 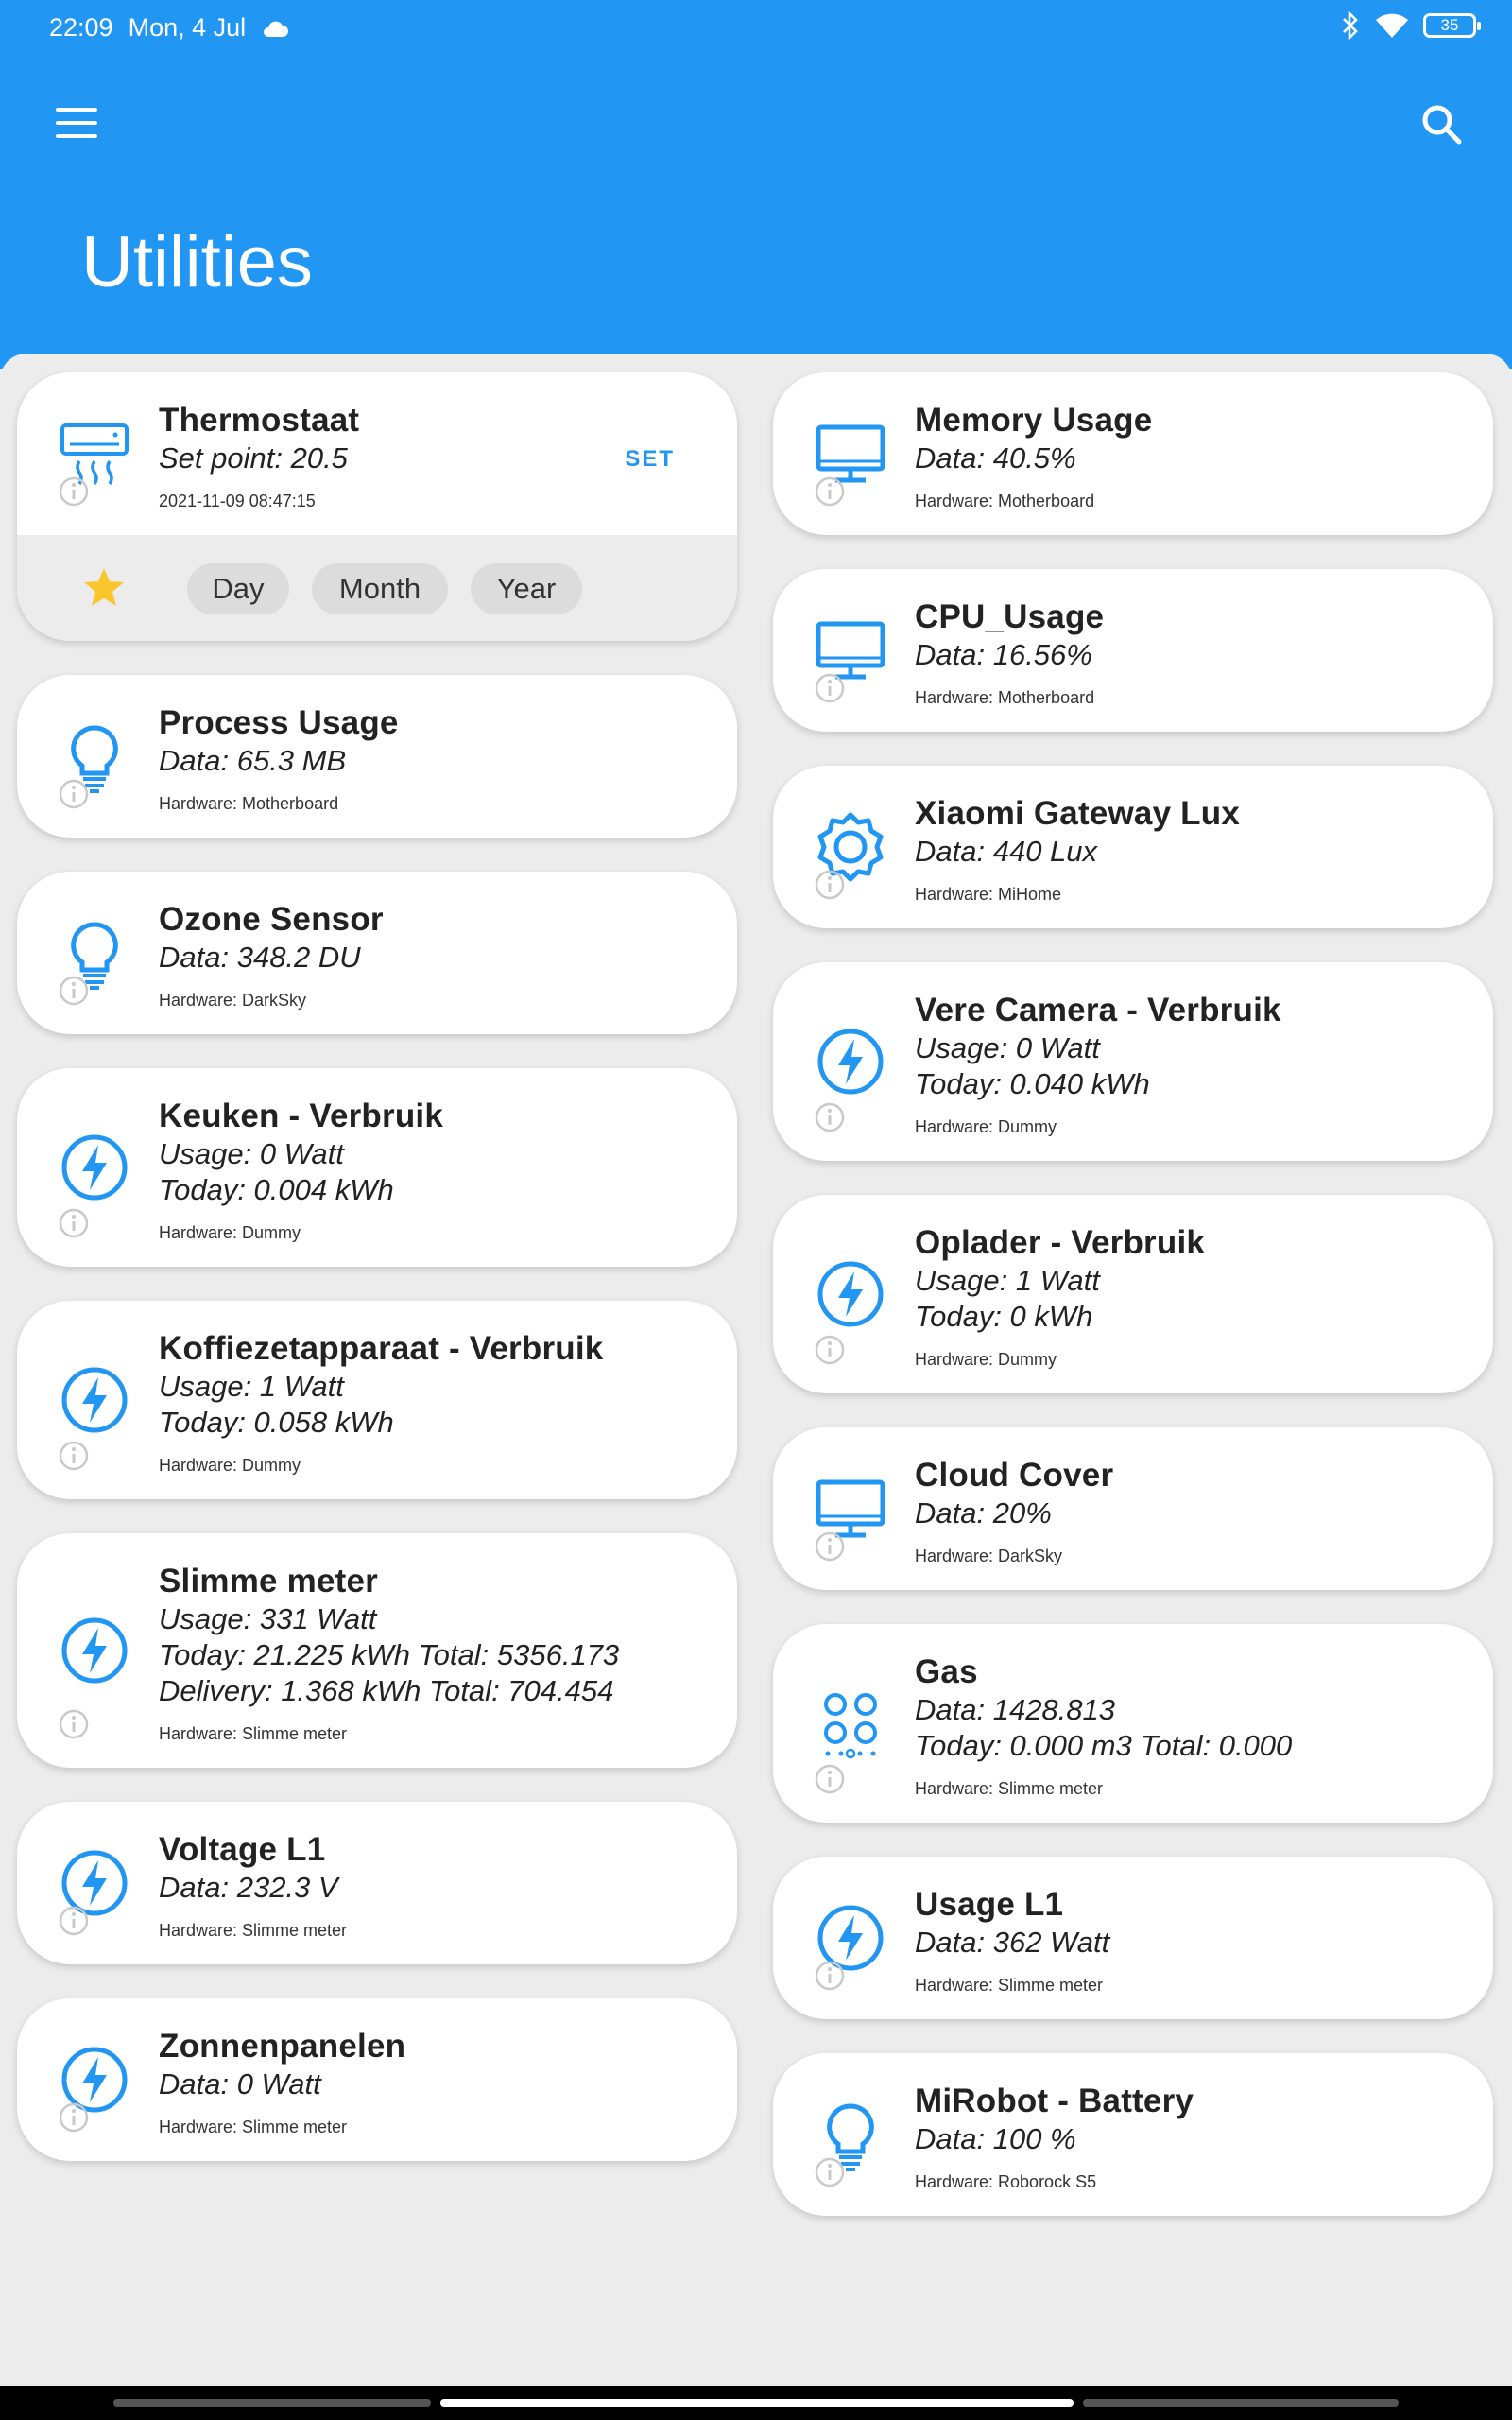 I want to click on device-name: Memory Usage, so click(x=1034, y=421).